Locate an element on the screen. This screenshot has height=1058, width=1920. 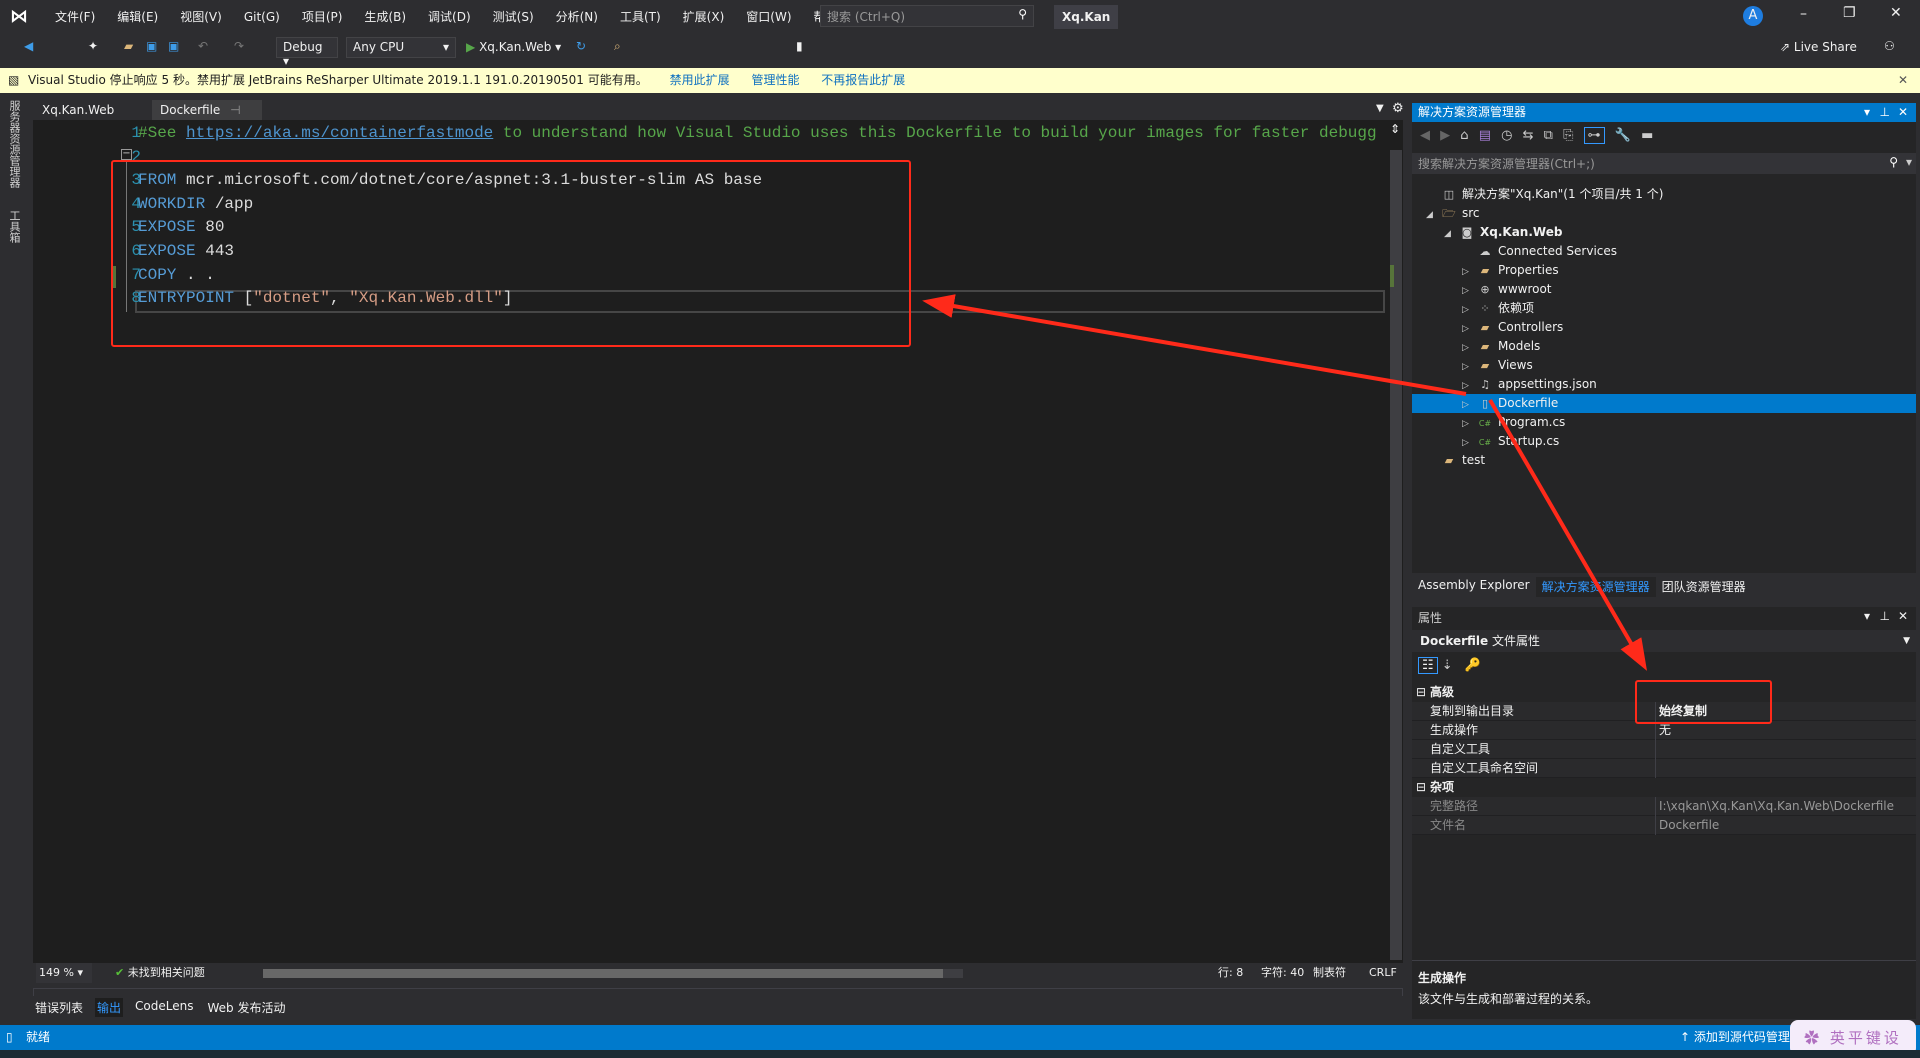
arrow-to-property is located at coordinates (1568, 534).